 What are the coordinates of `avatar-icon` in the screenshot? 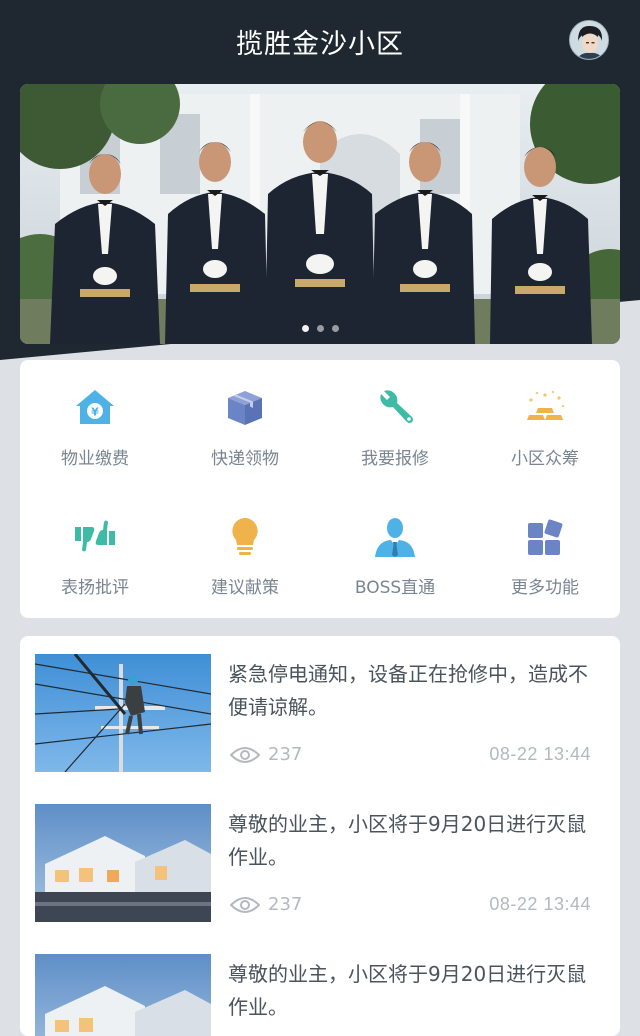 It's located at (589, 40).